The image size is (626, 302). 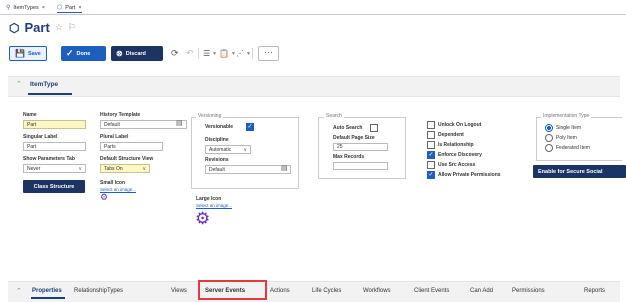 I want to click on history-template-value: Default, so click(x=112, y=125).